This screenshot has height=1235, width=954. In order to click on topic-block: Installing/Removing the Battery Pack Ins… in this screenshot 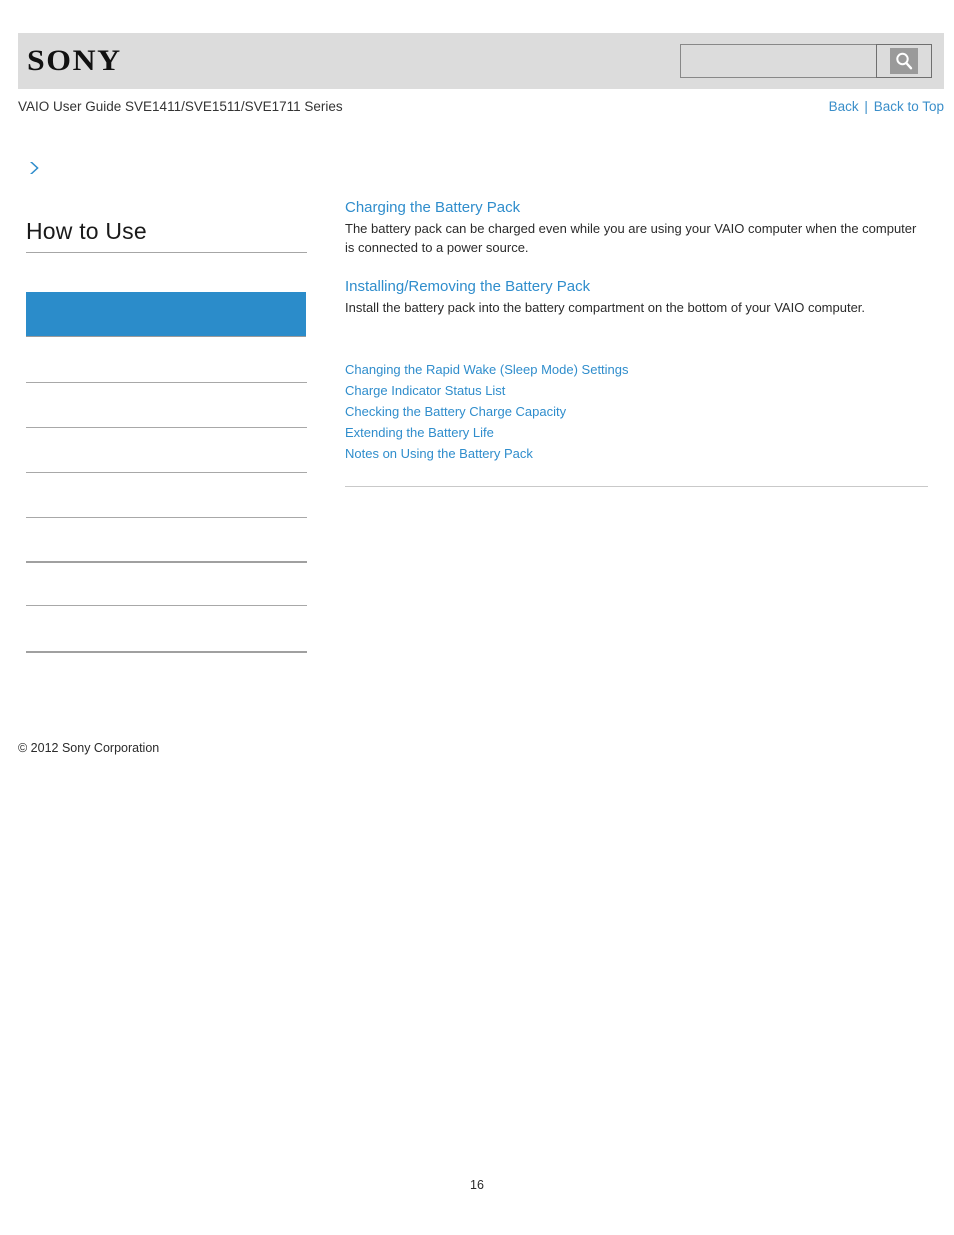, I will do `click(636, 297)`.